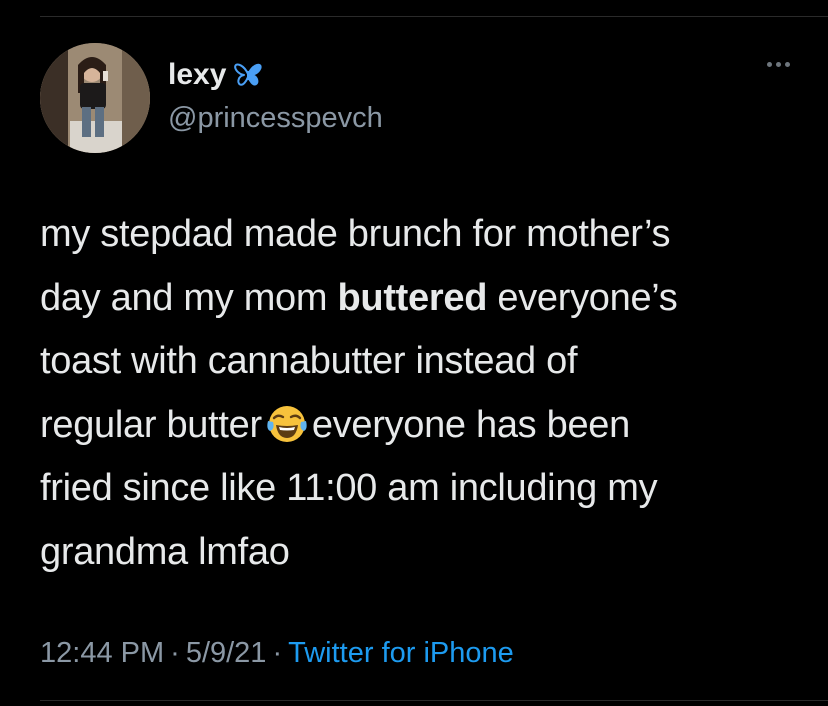 The height and width of the screenshot is (706, 828). I want to click on tweet-source-link: Twitter for iPhone, so click(401, 653).